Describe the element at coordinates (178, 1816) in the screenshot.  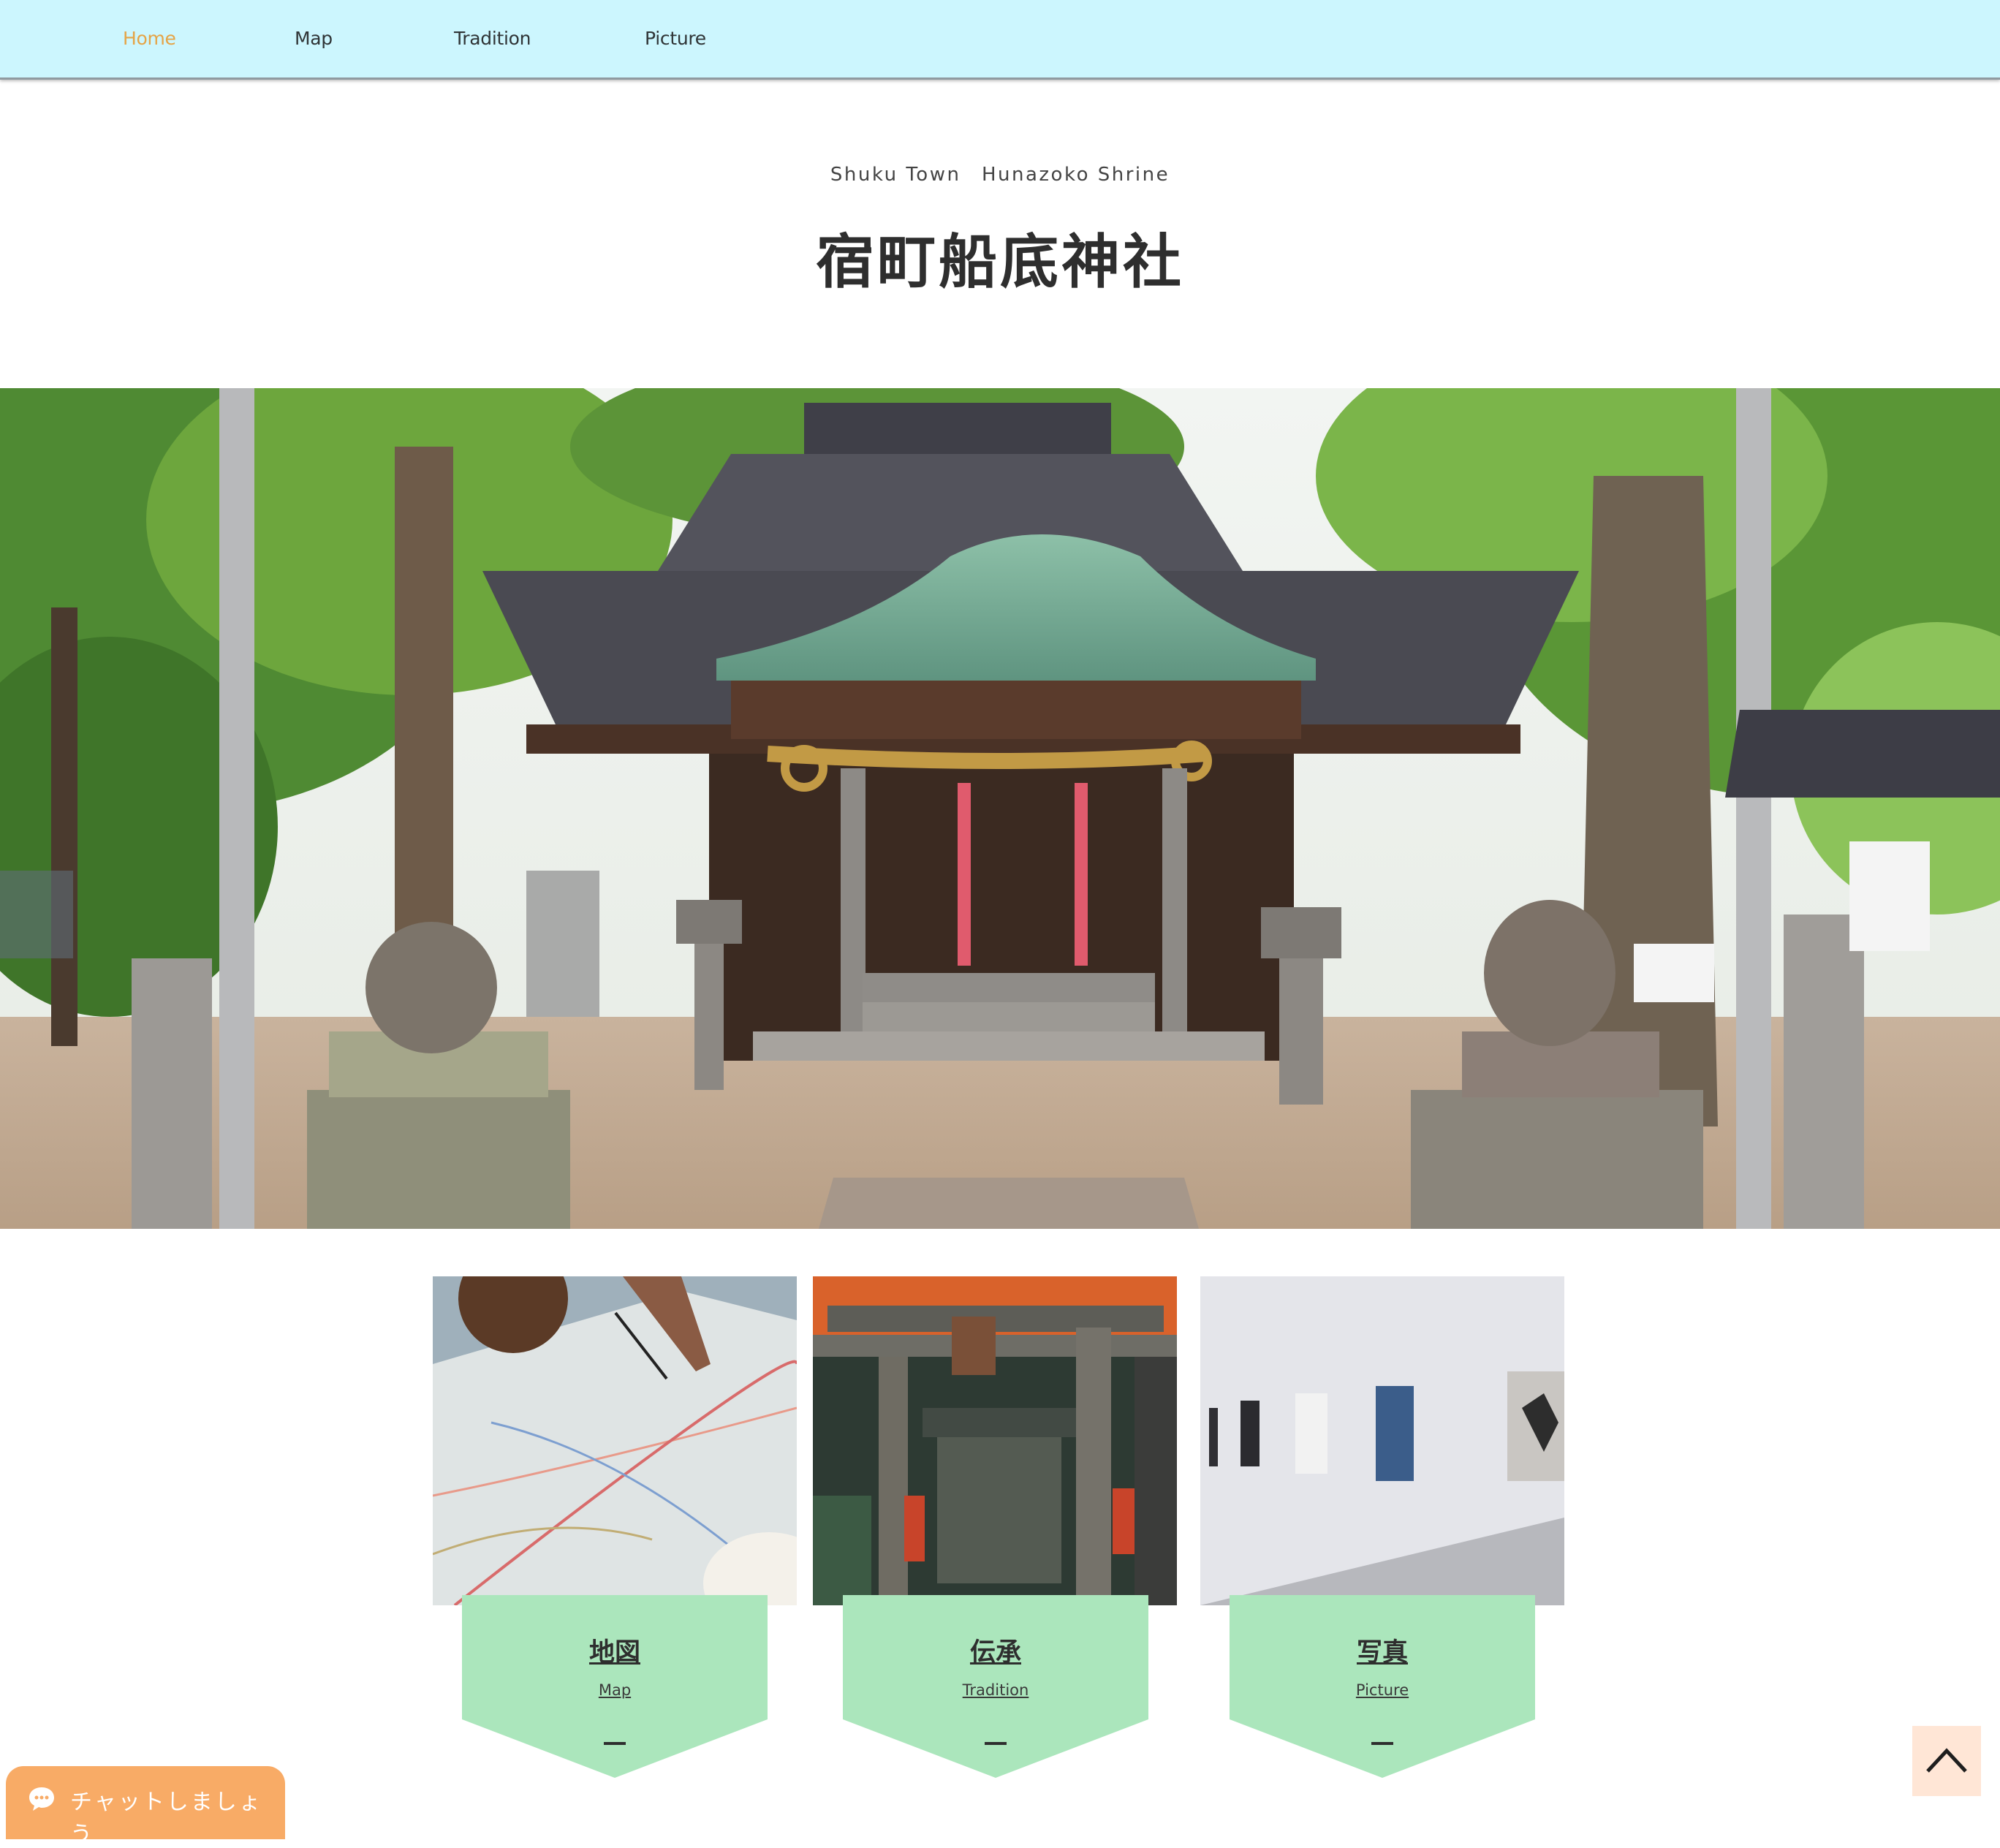
I see `chat-button-label: チャットしましょう` at that location.